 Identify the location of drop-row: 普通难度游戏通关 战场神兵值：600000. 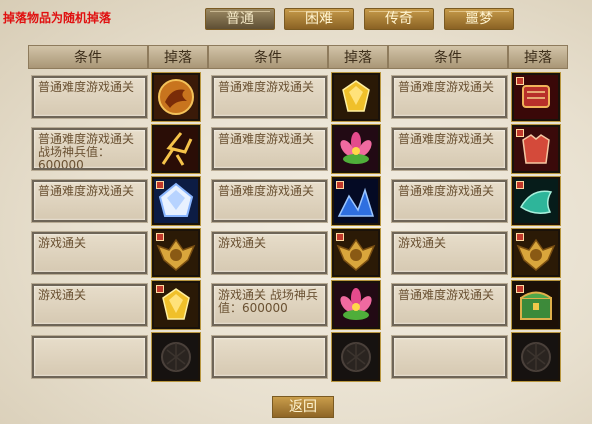
(118, 149).